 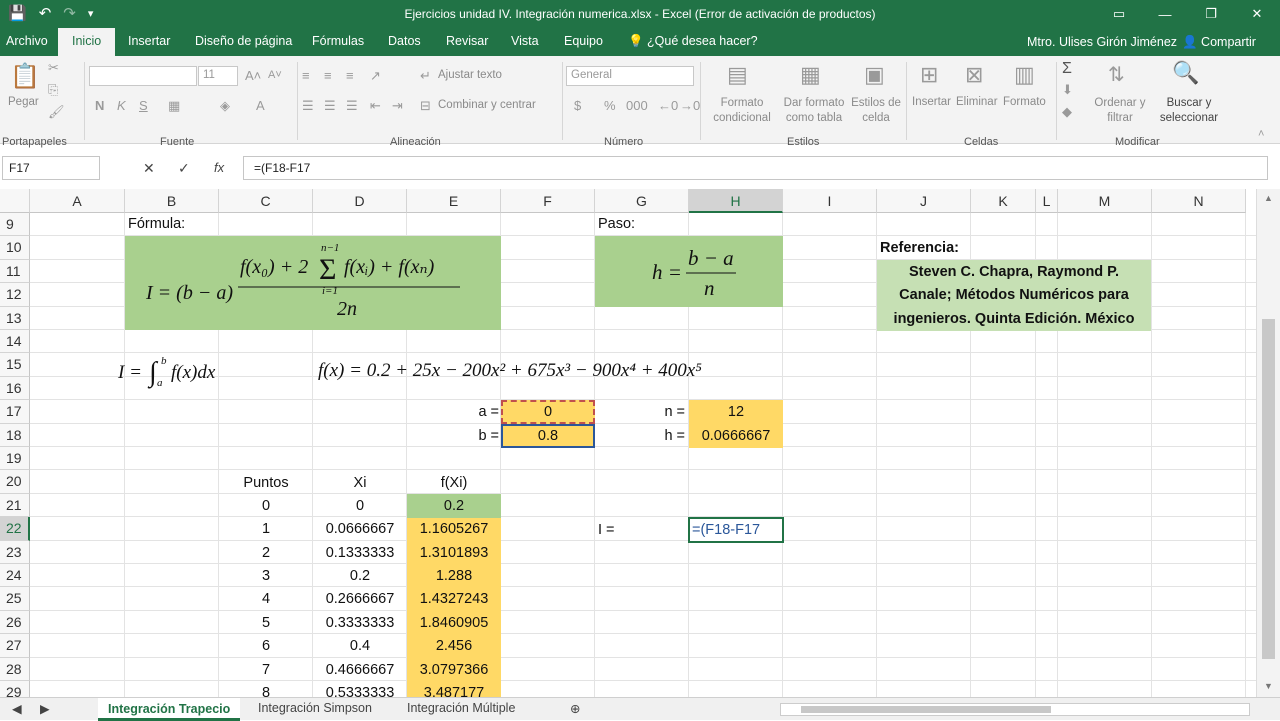 I want to click on close-button: ✕, so click(x=1257, y=14).